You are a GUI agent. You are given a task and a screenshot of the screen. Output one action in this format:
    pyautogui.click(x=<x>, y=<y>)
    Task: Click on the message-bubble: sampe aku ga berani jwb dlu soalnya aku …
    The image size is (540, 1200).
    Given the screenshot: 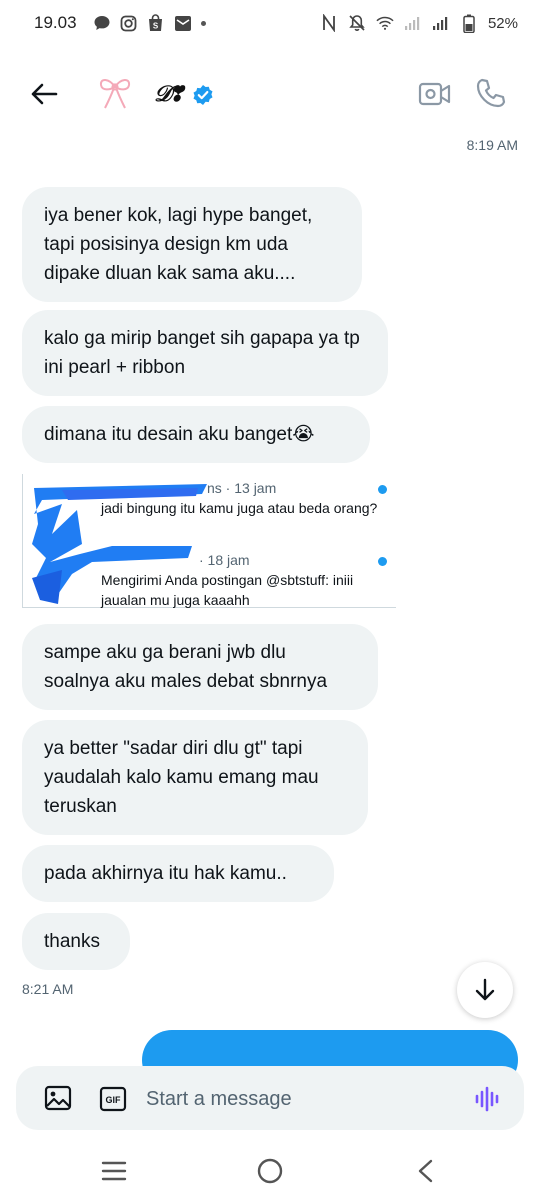 What is the action you would take?
    pyautogui.click(x=200, y=667)
    